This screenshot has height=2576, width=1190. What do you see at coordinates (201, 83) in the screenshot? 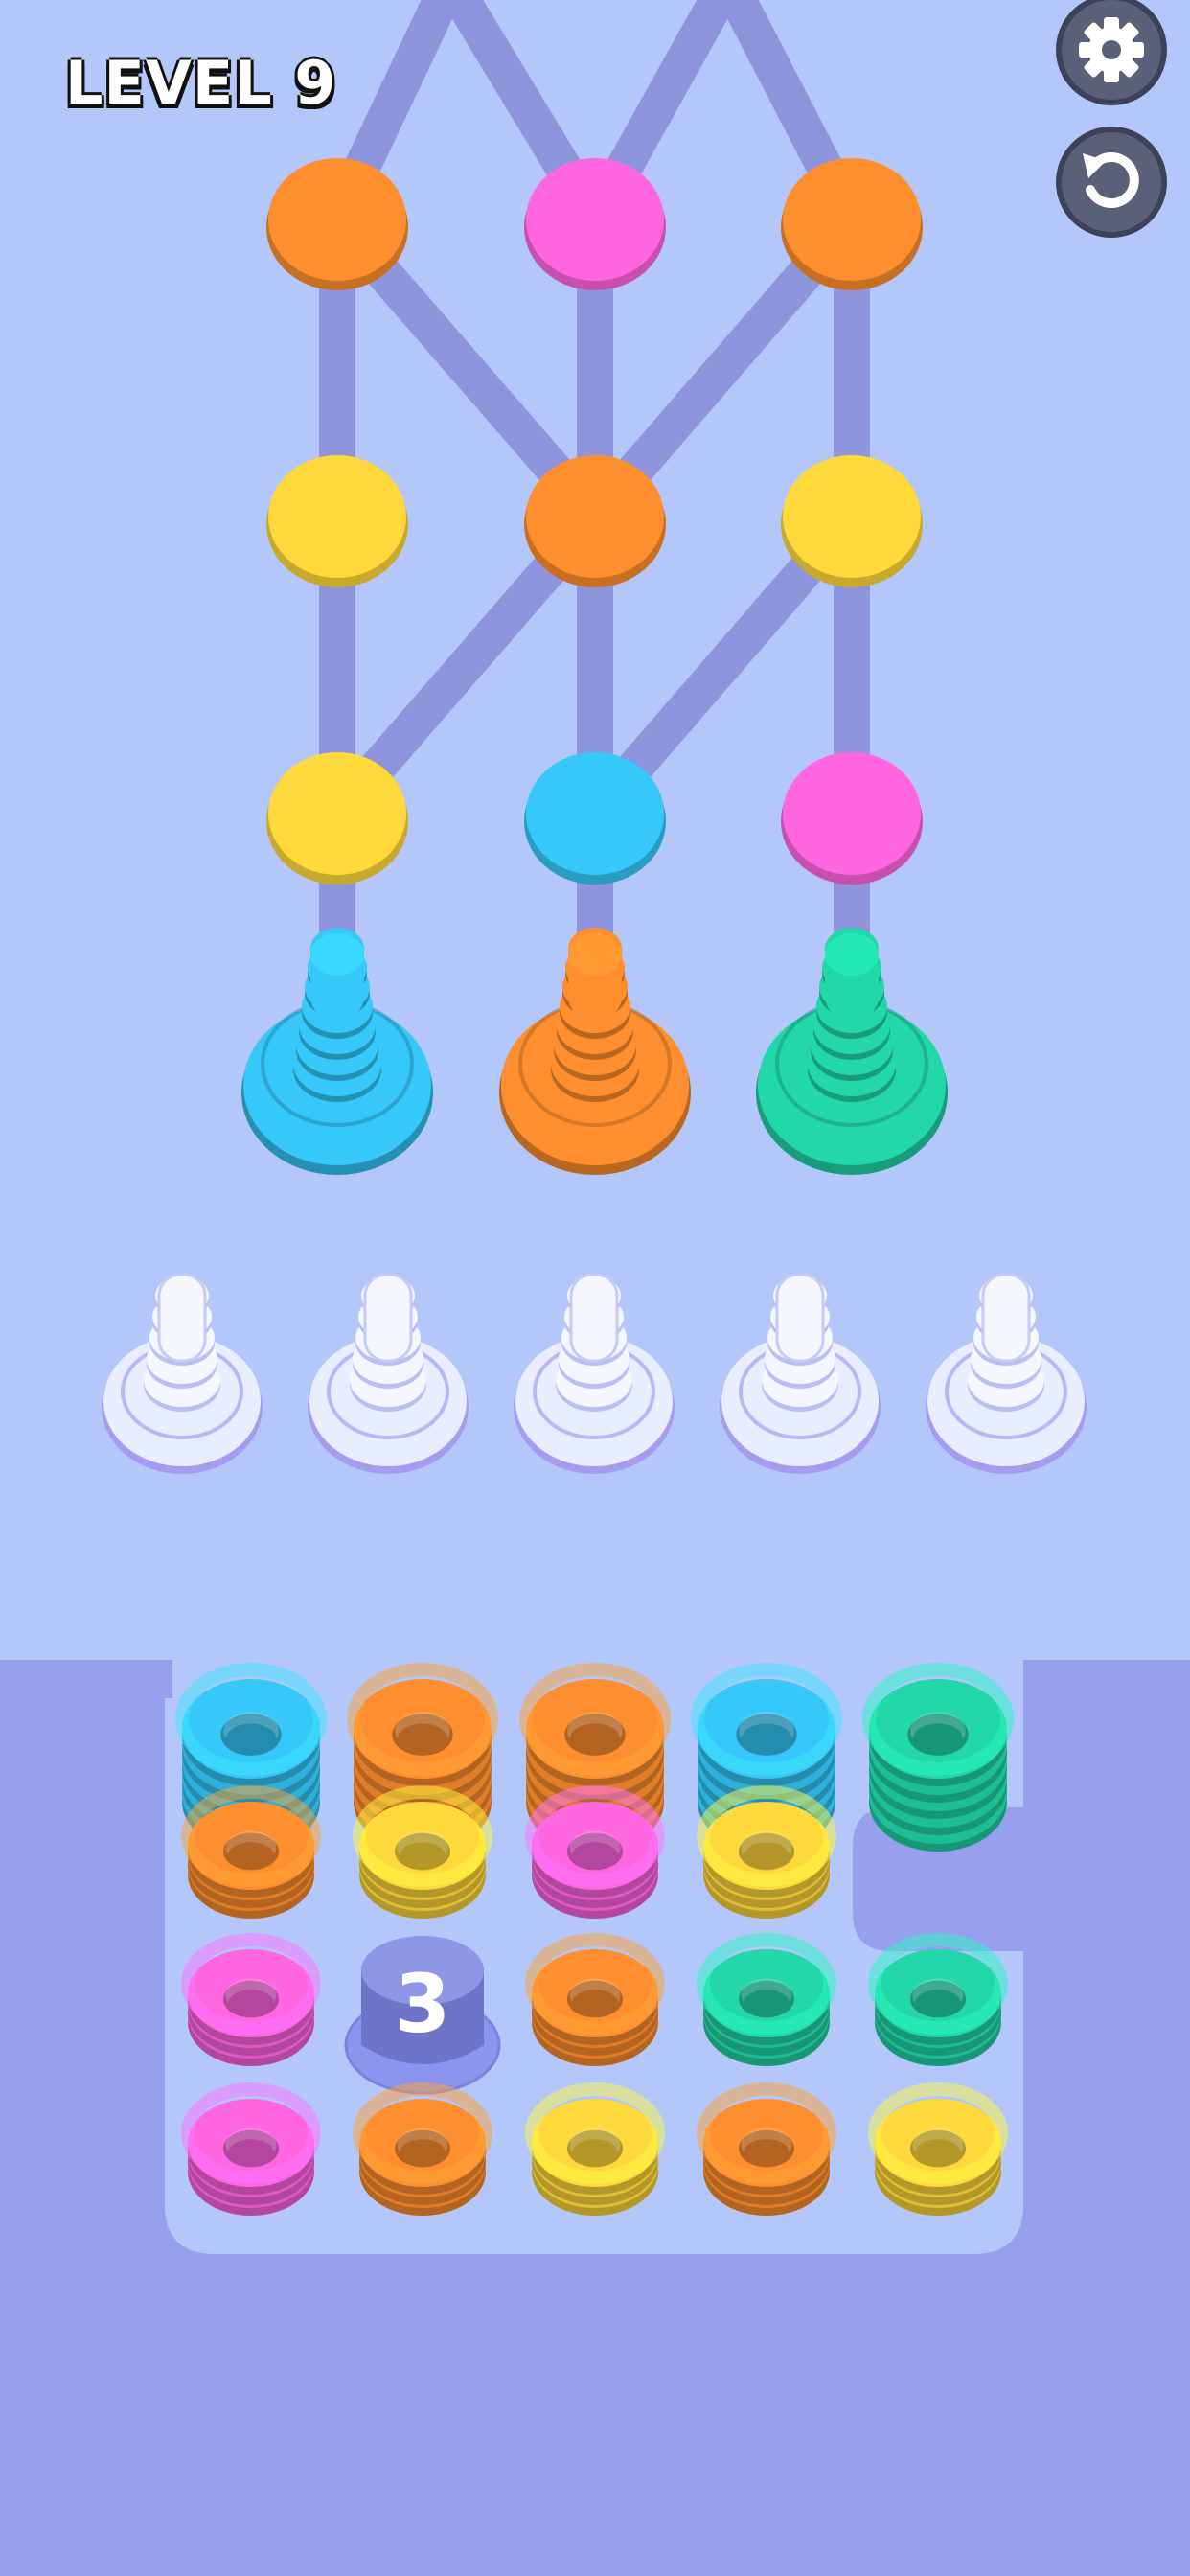
I see `level-label: LEVEL 9` at bounding box center [201, 83].